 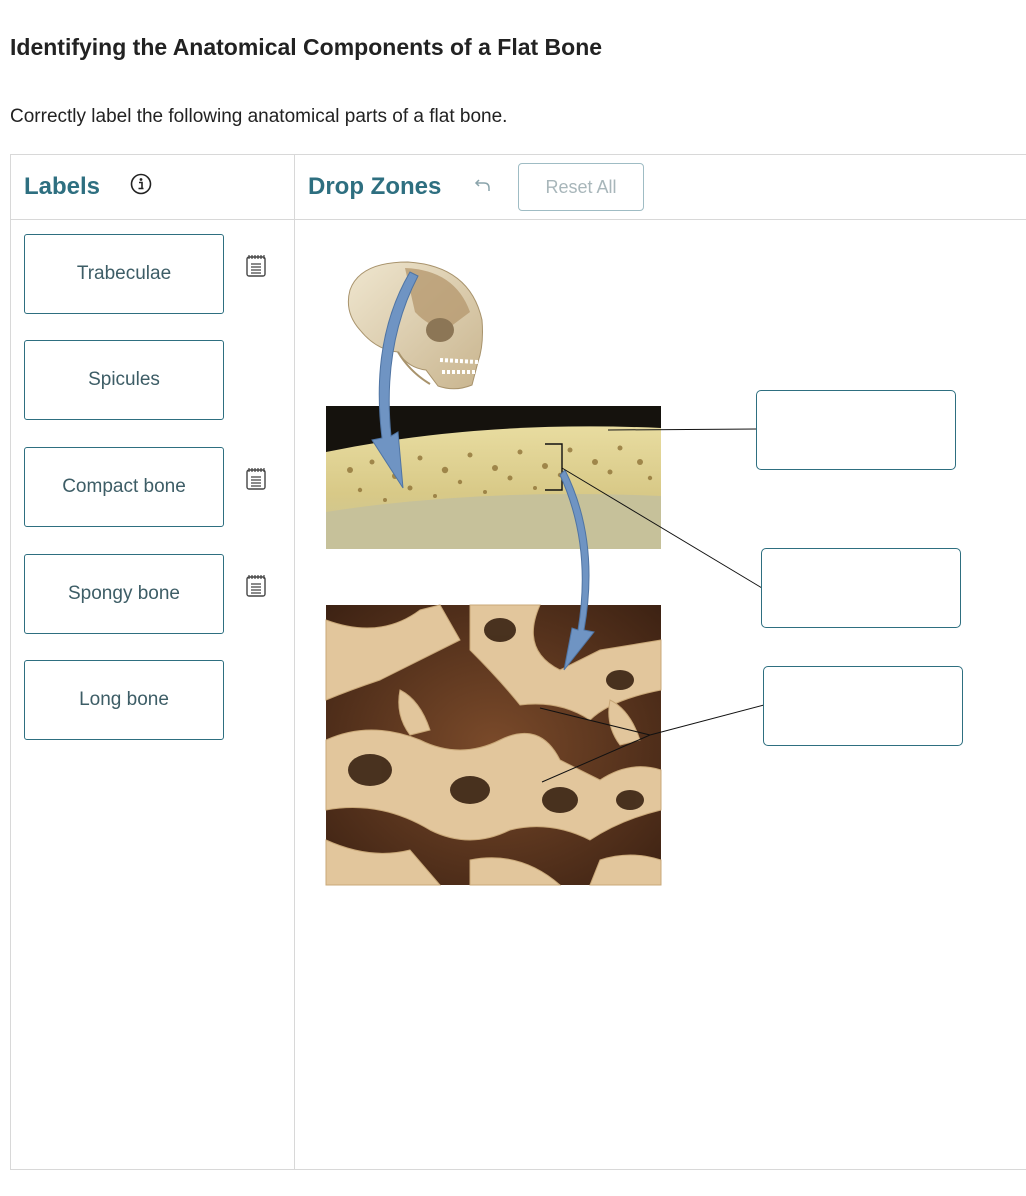 What do you see at coordinates (493, 745) in the screenshot?
I see `spongy-bone-micrograph` at bounding box center [493, 745].